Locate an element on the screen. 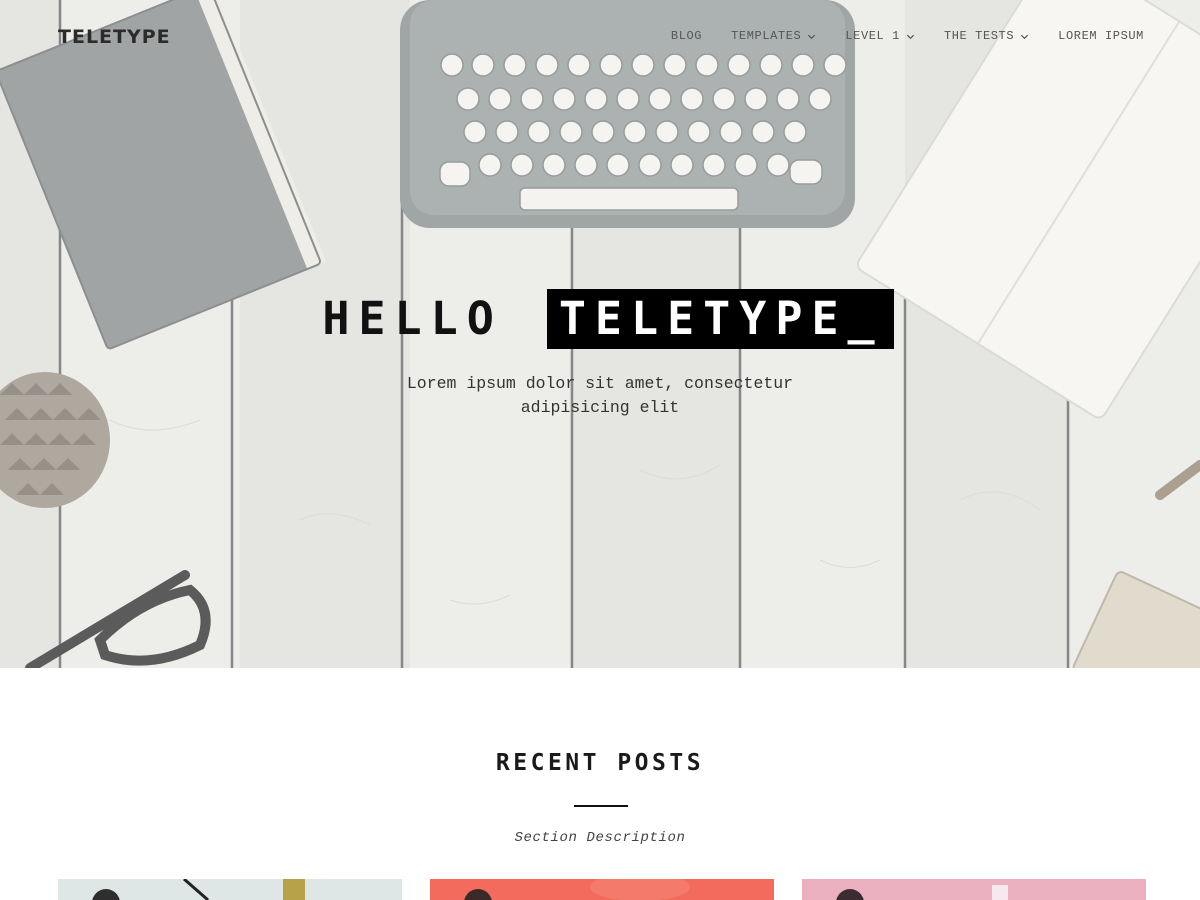 This screenshot has width=1200, height=900. nav-item-templates: TEMPLATES is located at coordinates (773, 36).